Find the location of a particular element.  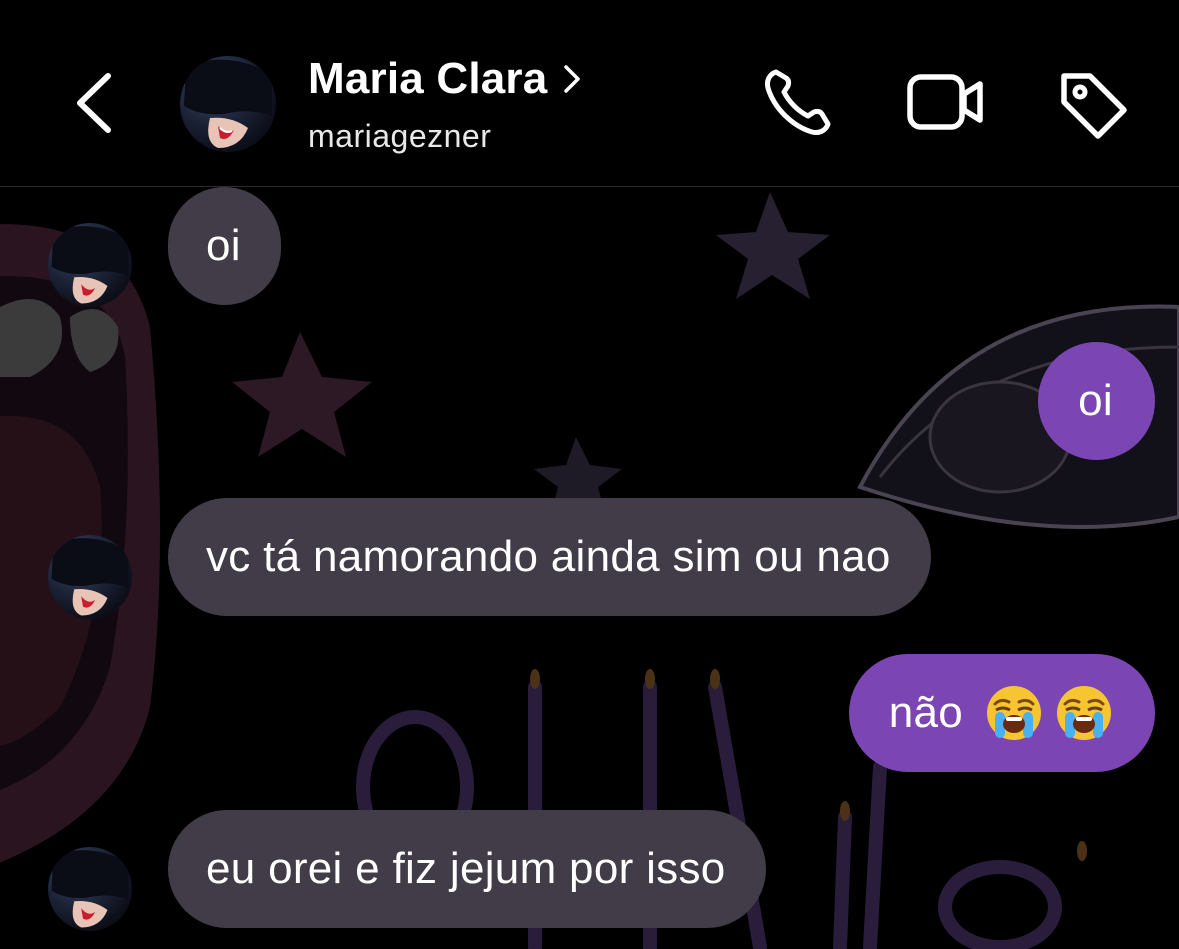

outgoing-message-bubble: não is located at coordinates (1001, 713).